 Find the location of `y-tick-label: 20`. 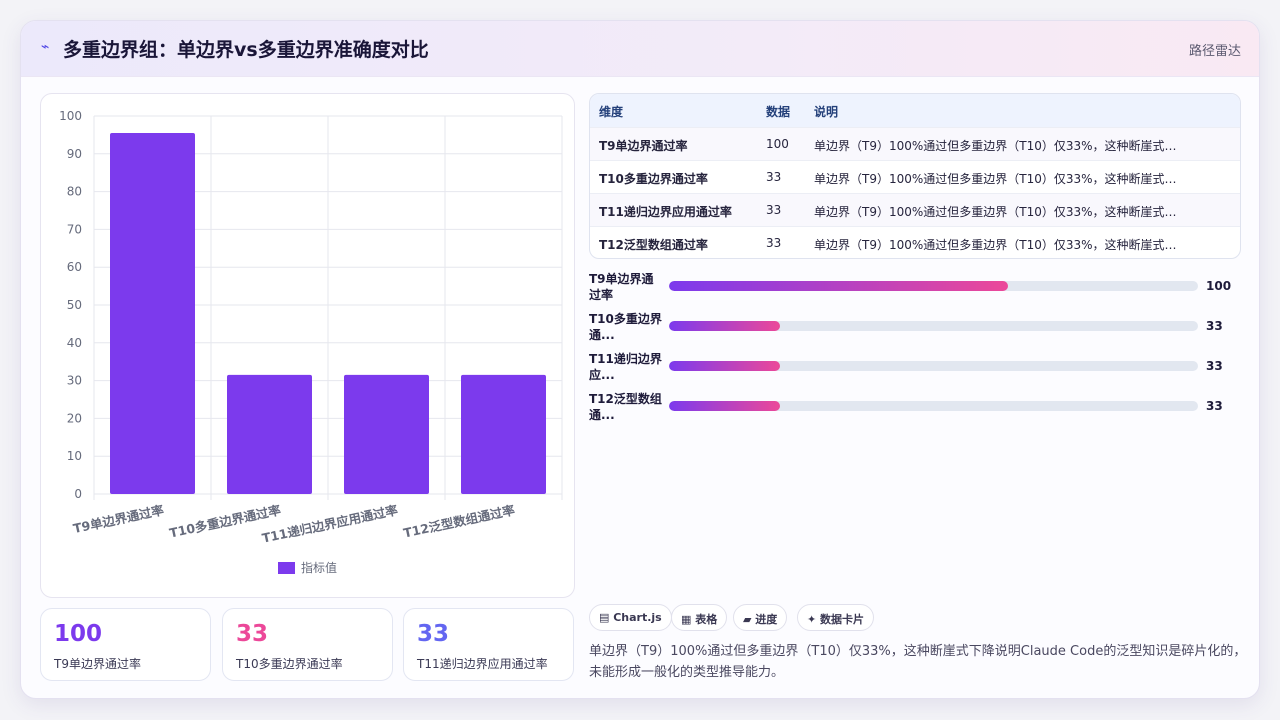

y-tick-label: 20 is located at coordinates (74, 418).